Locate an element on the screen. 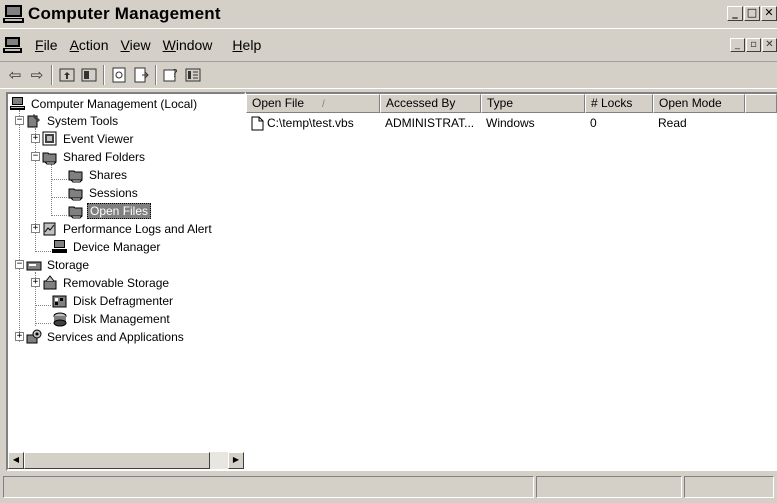 The image size is (777, 503). console-tree-icon is located at coordinates (193, 75).